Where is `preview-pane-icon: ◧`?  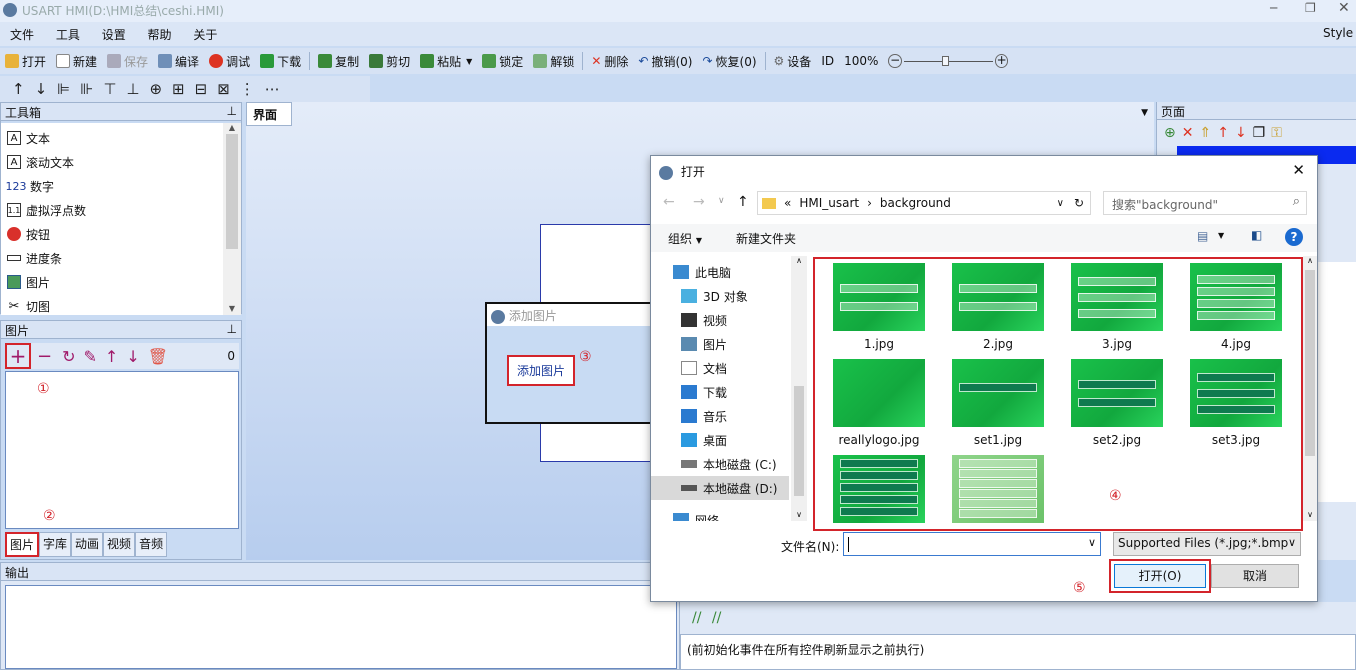
preview-pane-icon: ◧ is located at coordinates (1256, 235).